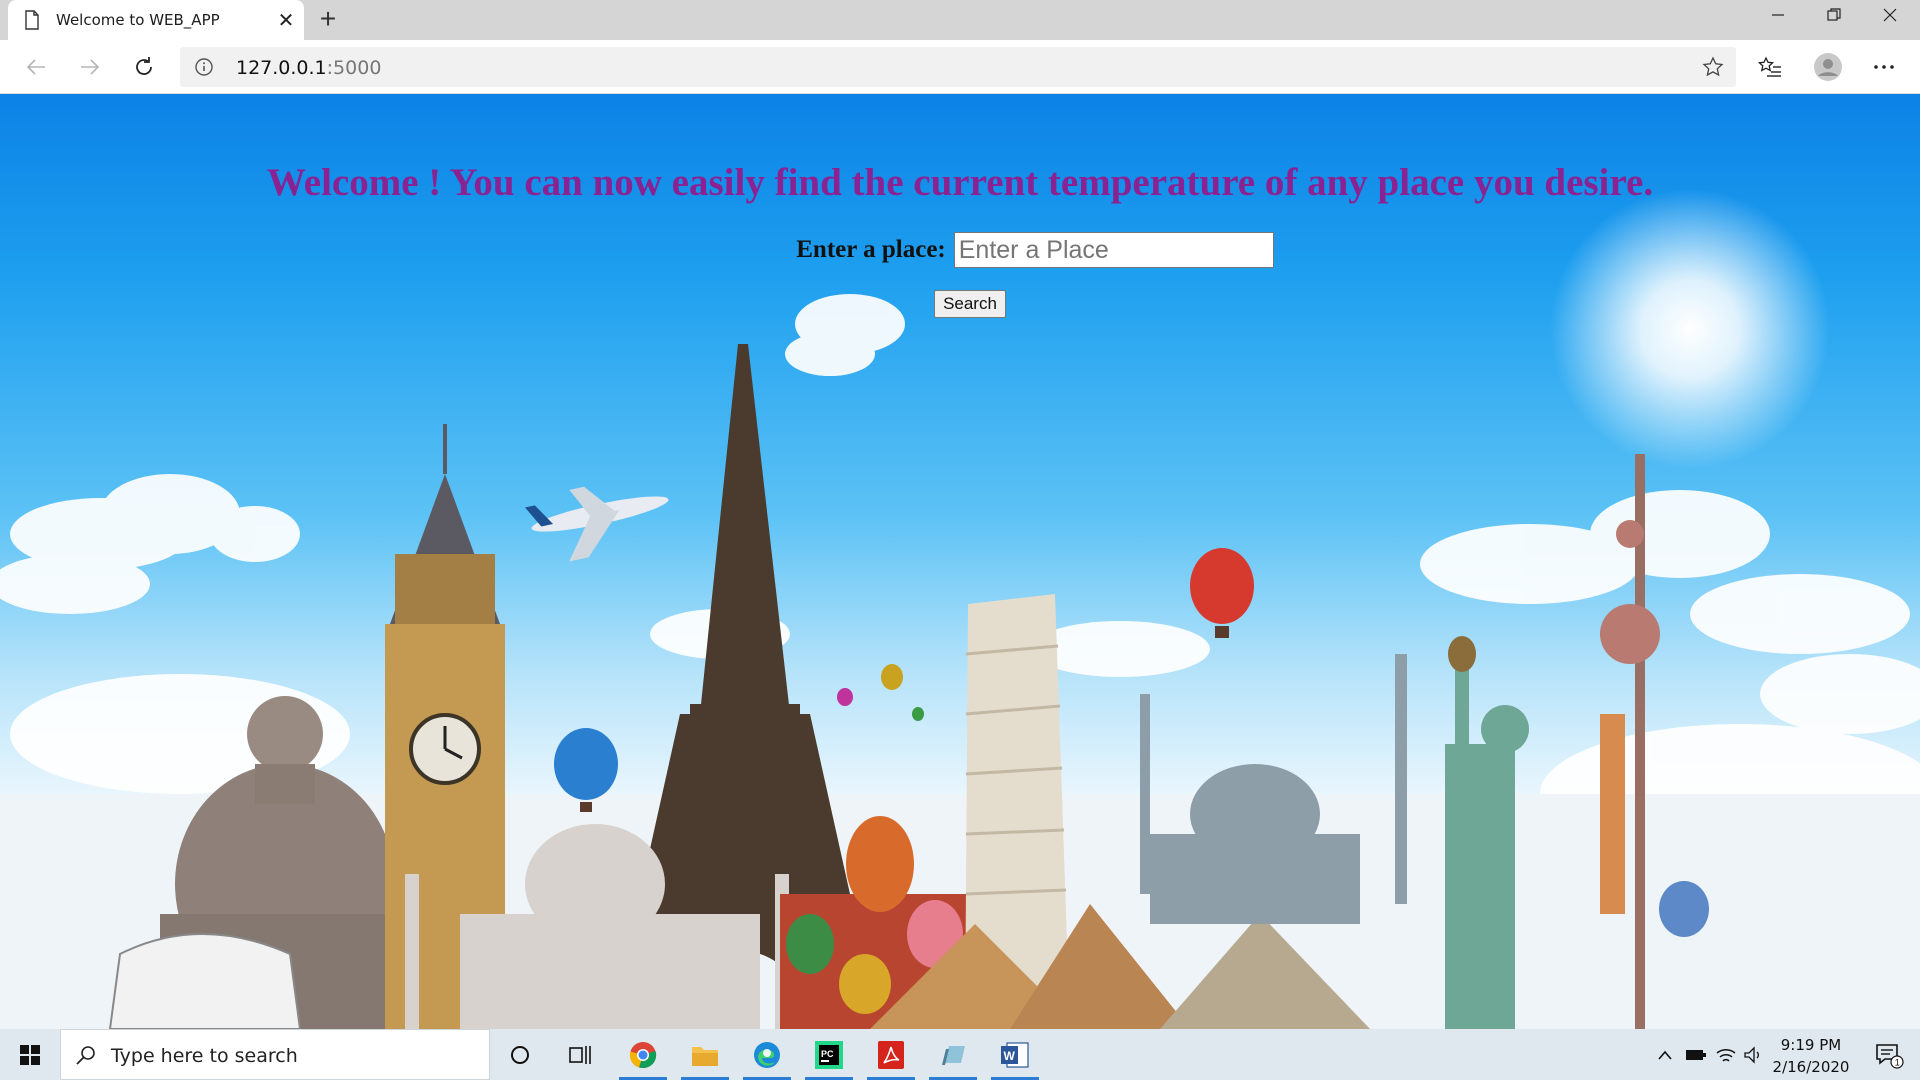 The height and width of the screenshot is (1080, 1920). I want to click on clock-time: 9:19 PM, so click(1811, 1045).